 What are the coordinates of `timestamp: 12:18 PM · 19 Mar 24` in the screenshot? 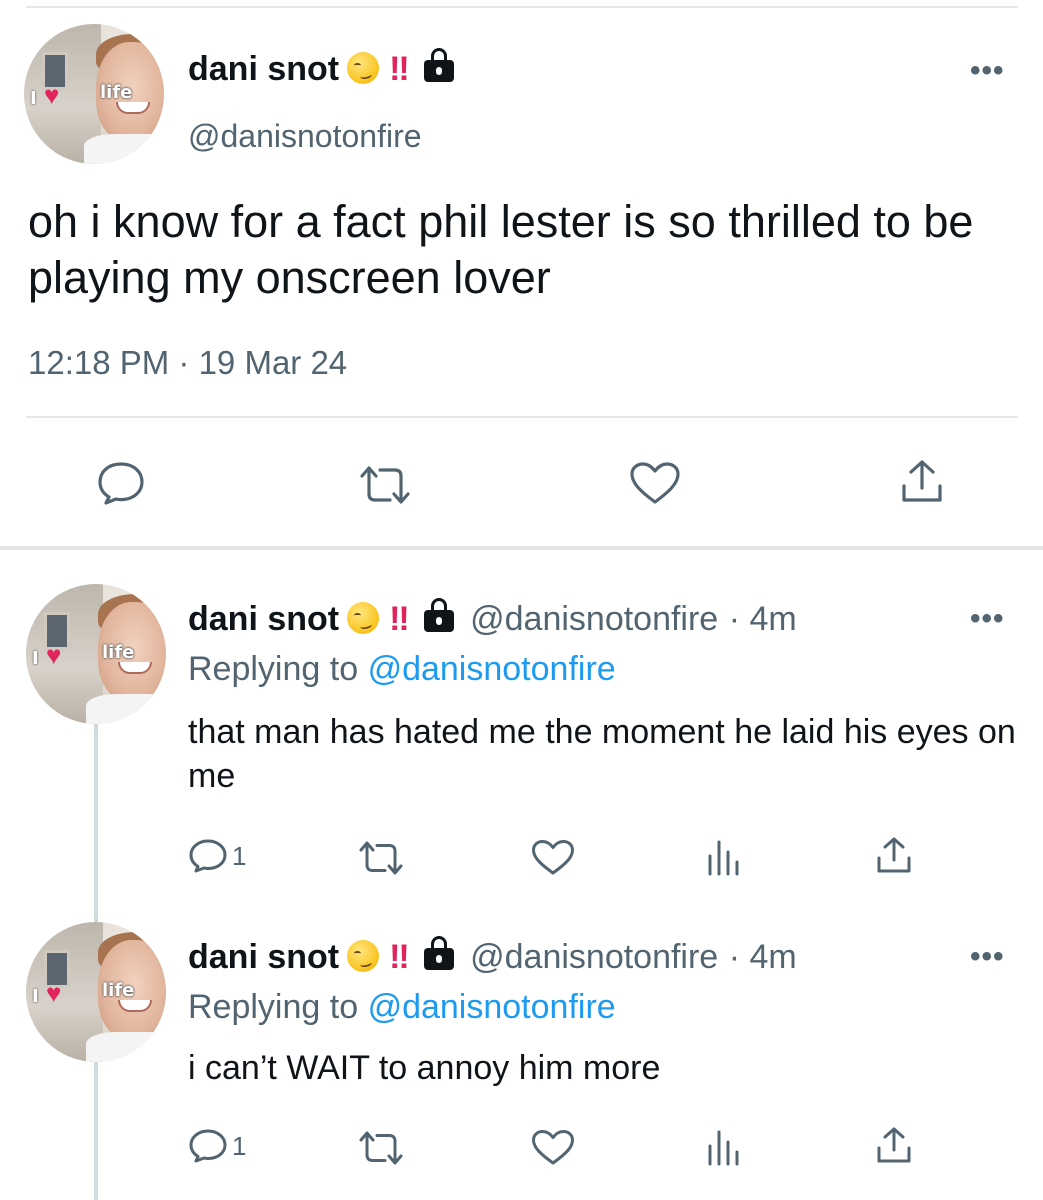 It's located at (187, 363).